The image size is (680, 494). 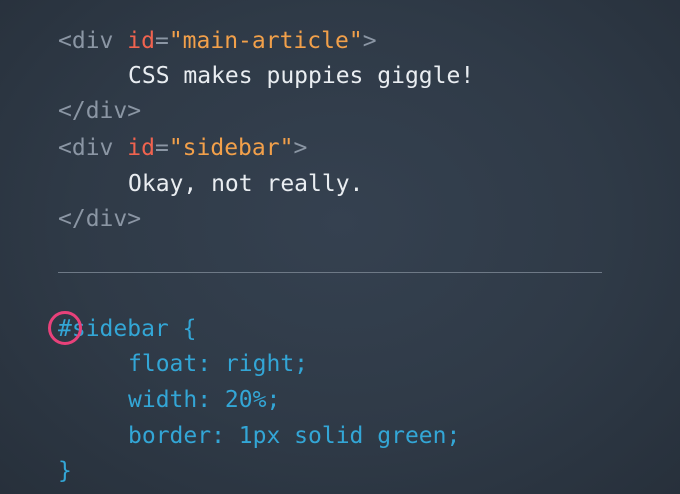 I want to click on attribute-value: "main-article", so click(x=265, y=41).